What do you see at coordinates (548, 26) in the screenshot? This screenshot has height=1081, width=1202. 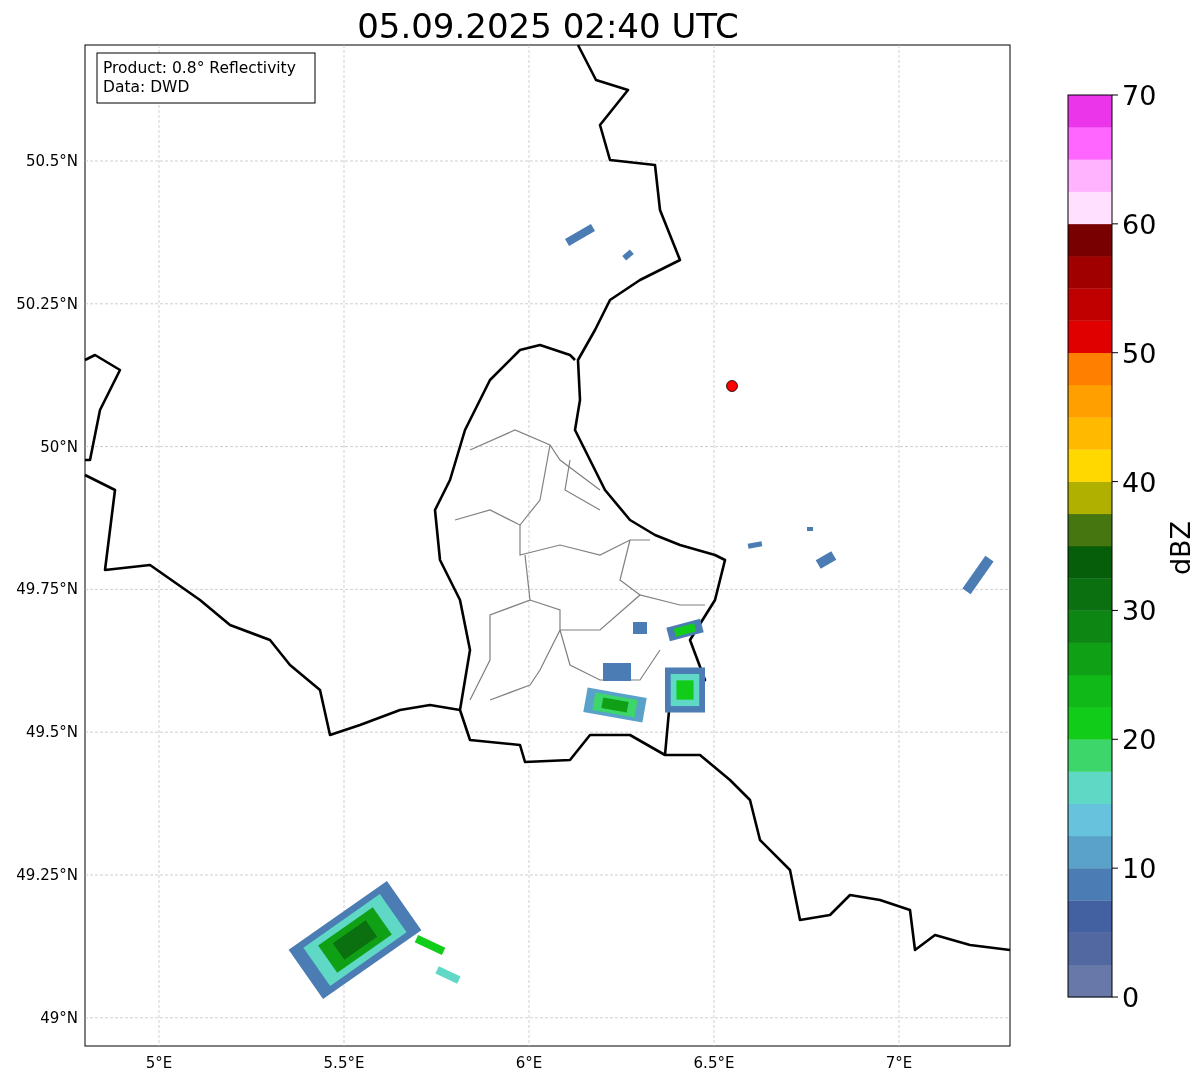 I see `chart-title: 05.09.2025 02:40 UTC` at bounding box center [548, 26].